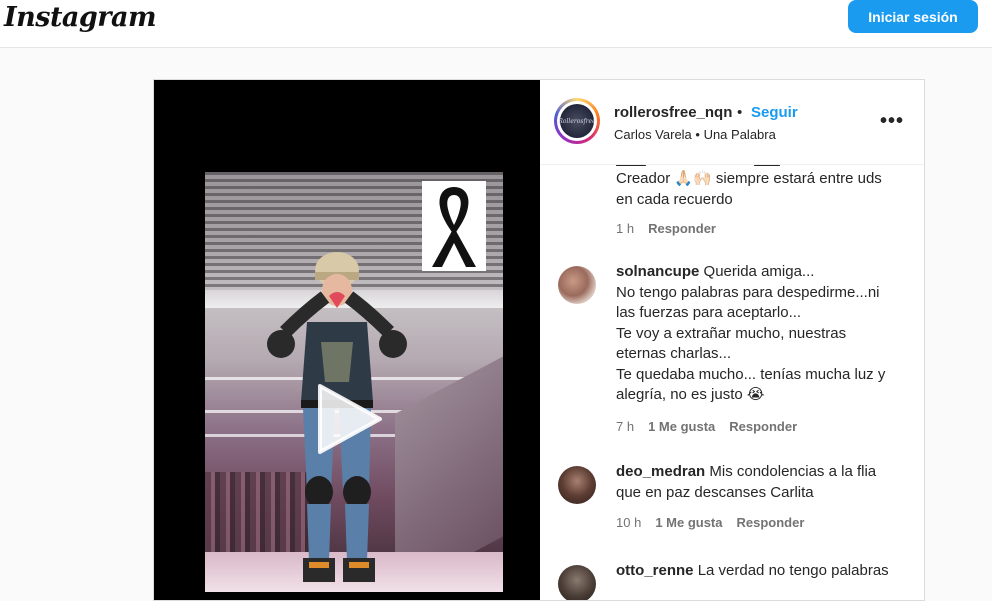  I want to click on login-button: Iniciar sesión, so click(913, 16).